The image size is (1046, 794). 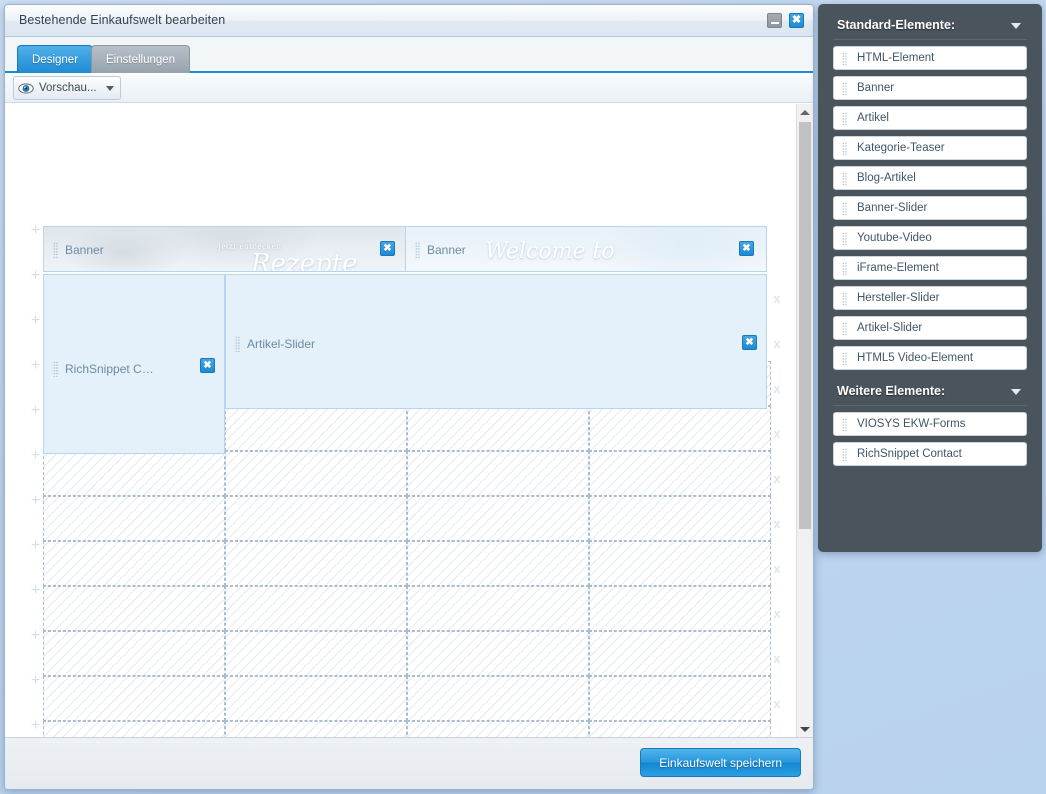 I want to click on save-shopping-world-button: Einkaufswelt speichern, so click(x=720, y=762).